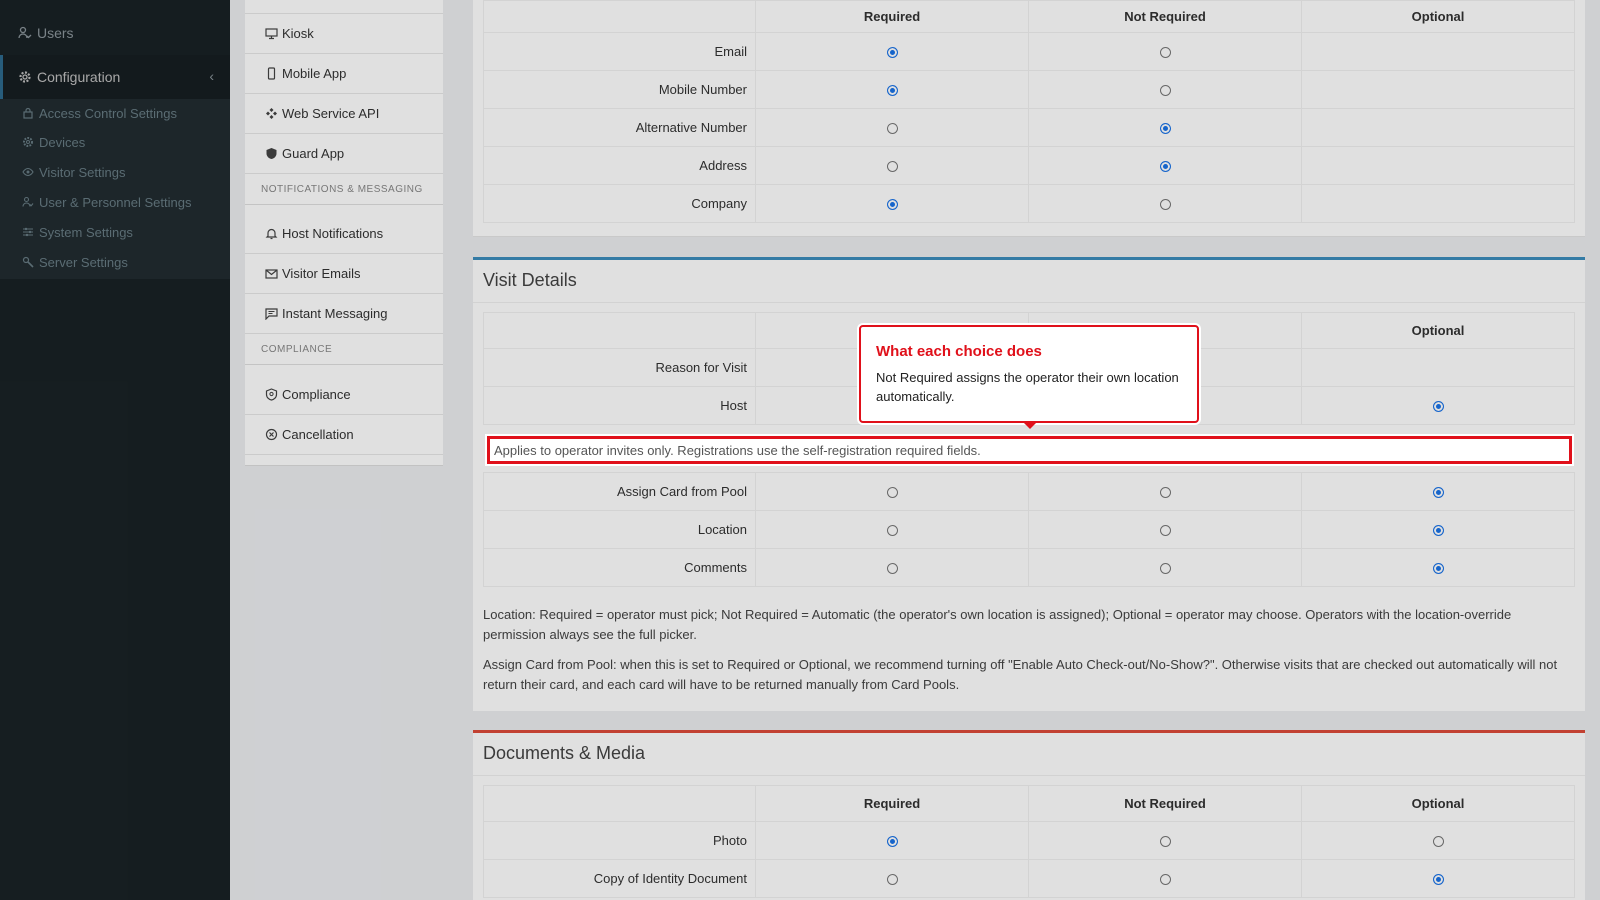  Describe the element at coordinates (211, 76) in the screenshot. I see `chevron-left-icon: ‹` at that location.